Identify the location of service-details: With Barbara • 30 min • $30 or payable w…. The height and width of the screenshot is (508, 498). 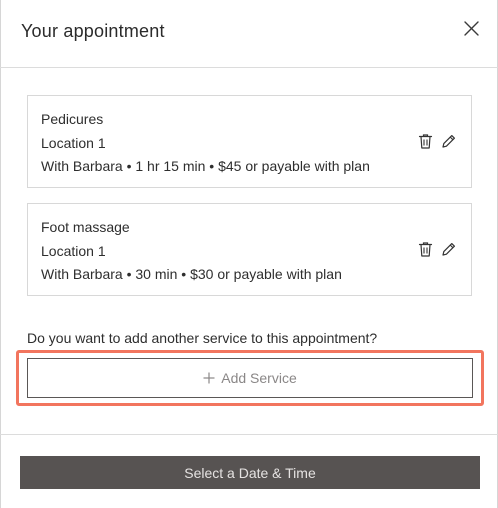
(191, 274).